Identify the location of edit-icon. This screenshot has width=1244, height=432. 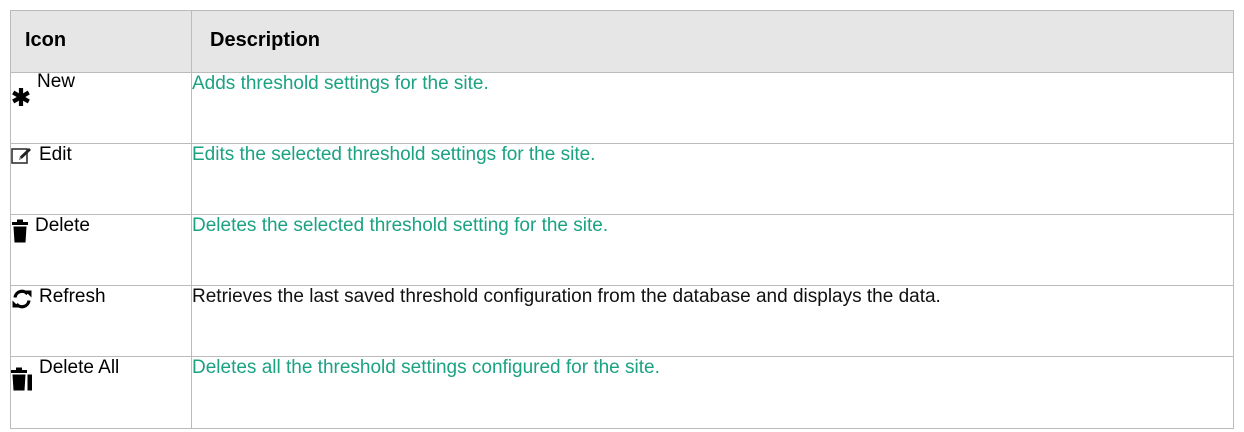
(22, 159).